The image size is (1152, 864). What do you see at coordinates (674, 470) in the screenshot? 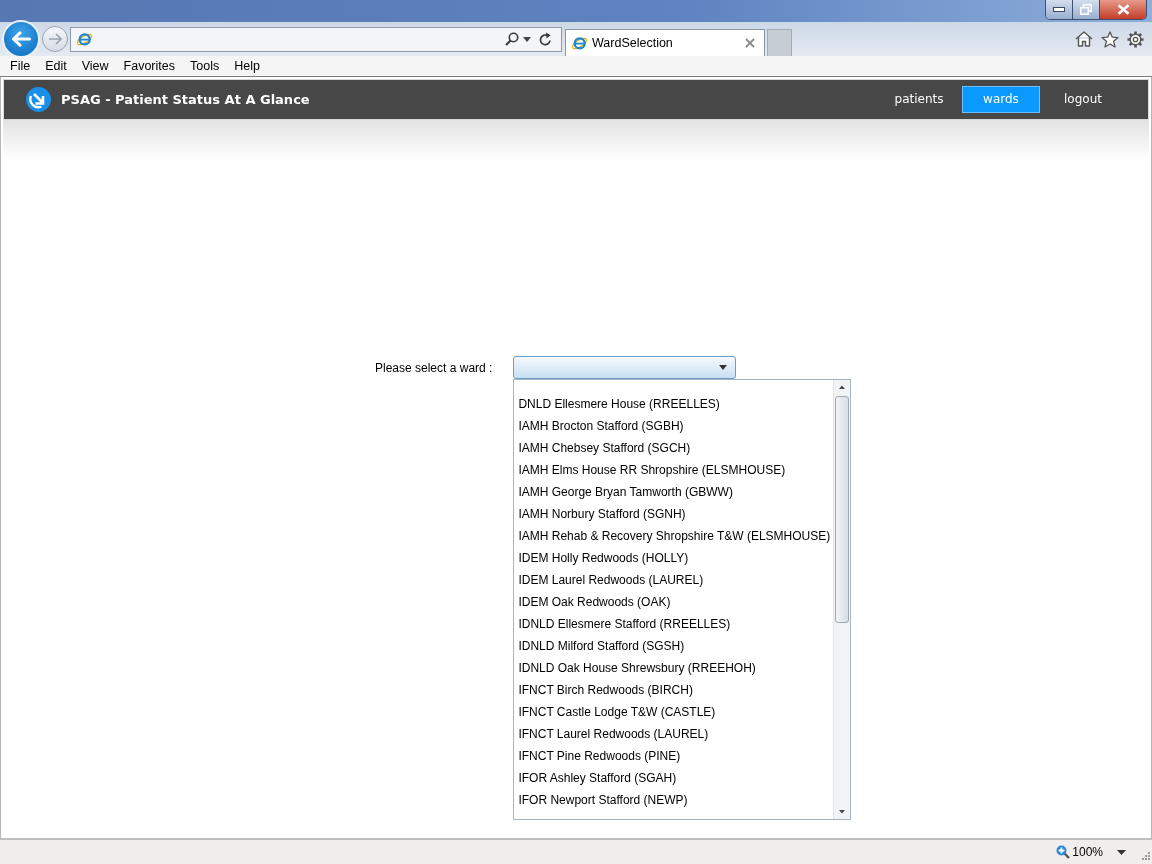
I see `ward-option: IAMH Elms House RR Shropshire (ELSMHOUSE)` at bounding box center [674, 470].